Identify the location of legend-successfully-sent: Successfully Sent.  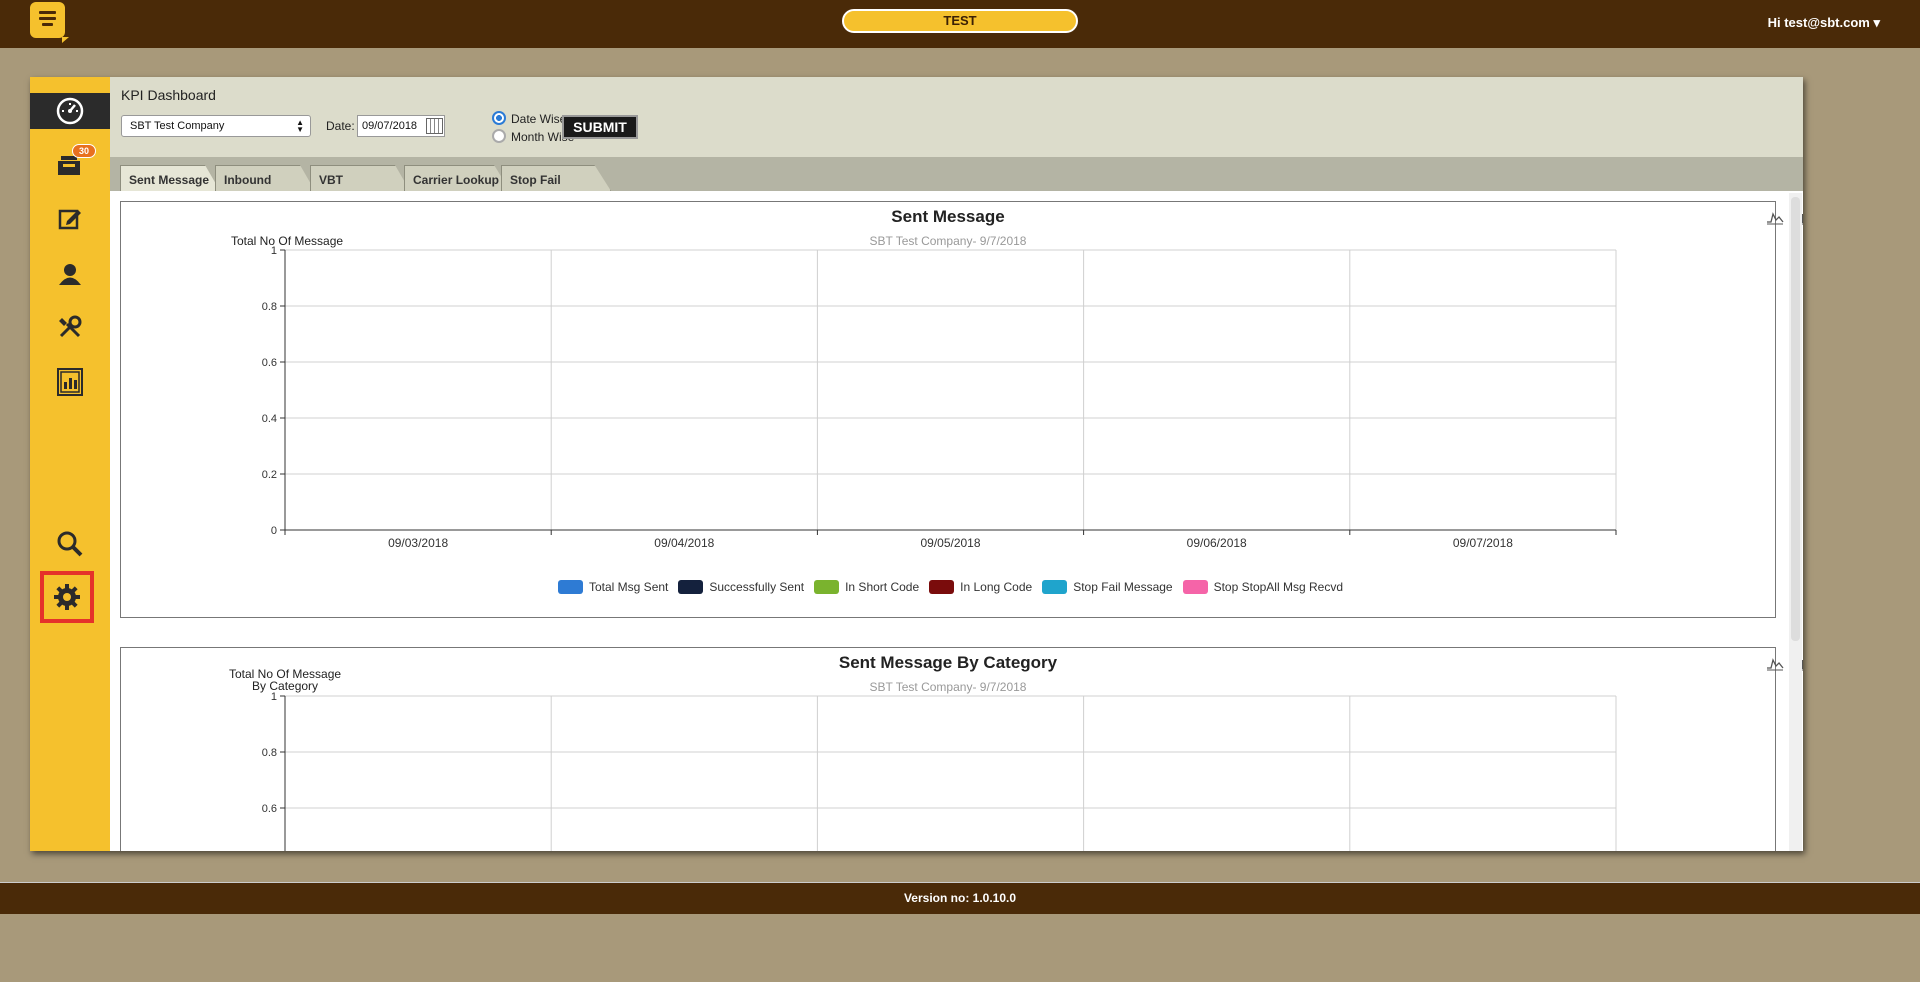
(741, 587).